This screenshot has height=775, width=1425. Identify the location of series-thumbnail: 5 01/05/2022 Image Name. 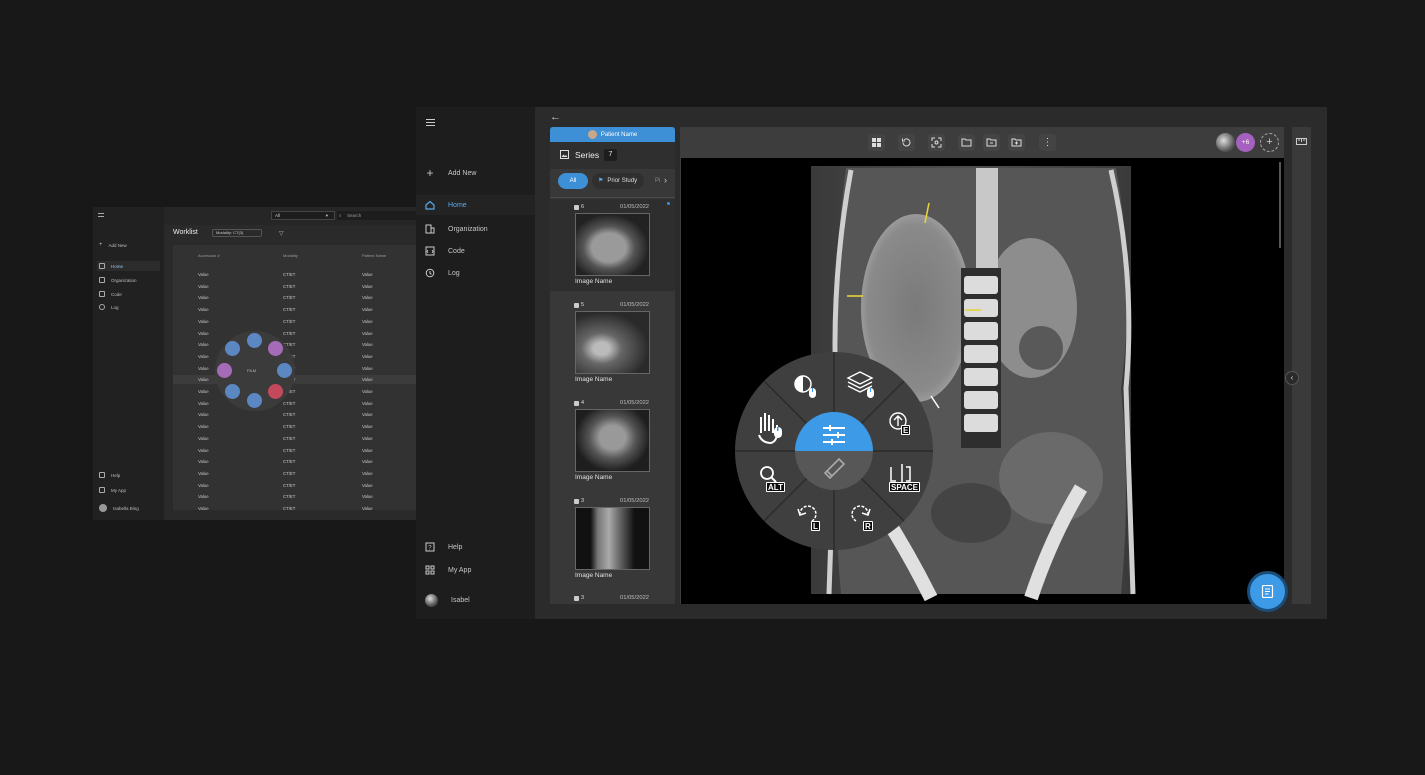
(612, 346).